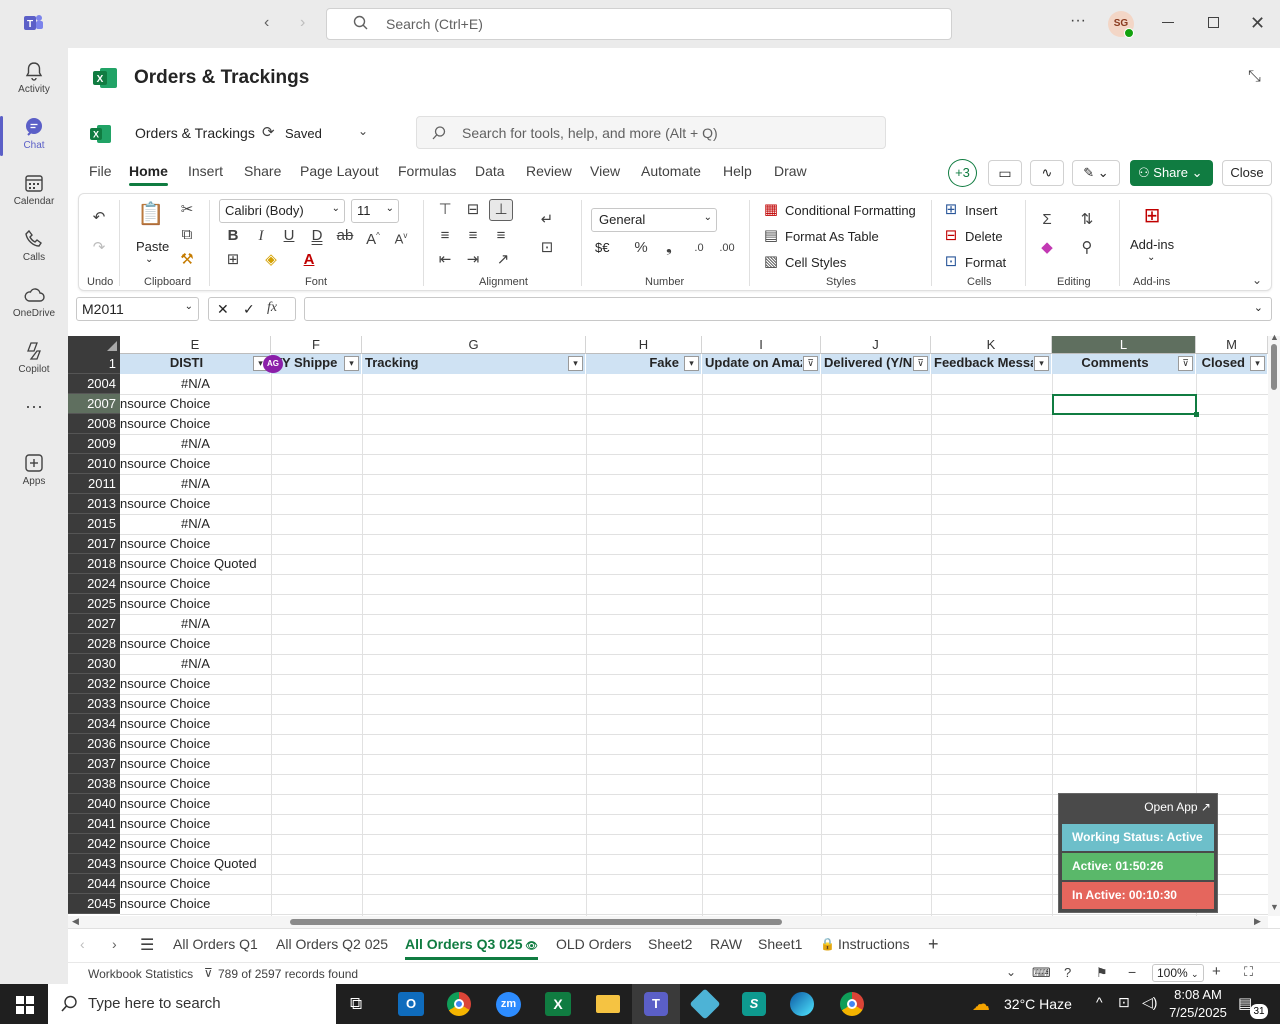  What do you see at coordinates (780, 944) in the screenshot?
I see `sheet-tab: Sheet1` at bounding box center [780, 944].